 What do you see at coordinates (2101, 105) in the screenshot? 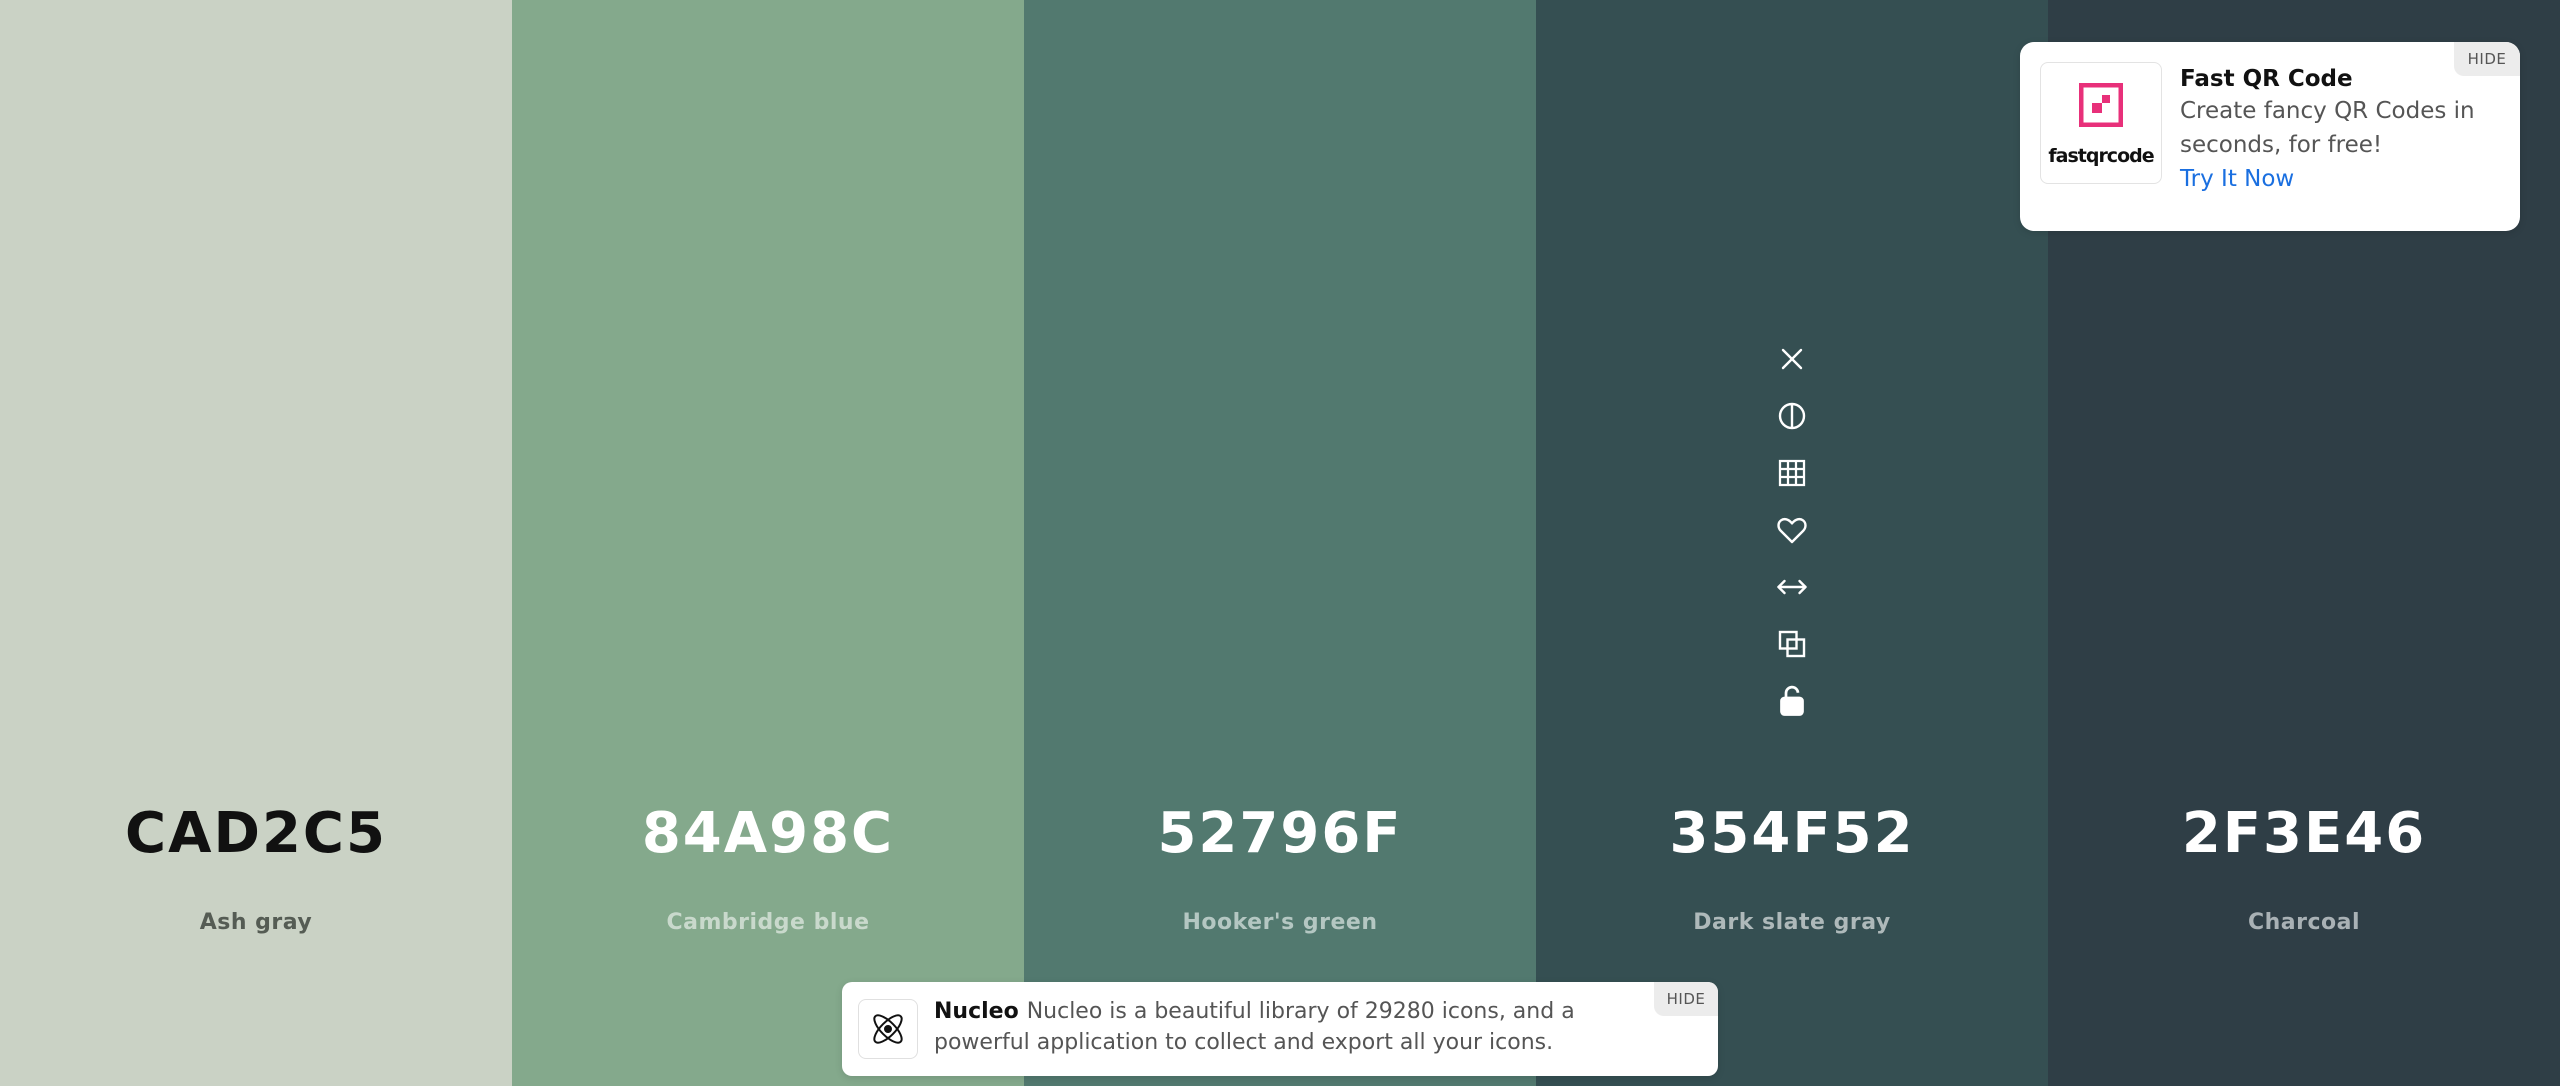
I see `qr-logo-icon` at bounding box center [2101, 105].